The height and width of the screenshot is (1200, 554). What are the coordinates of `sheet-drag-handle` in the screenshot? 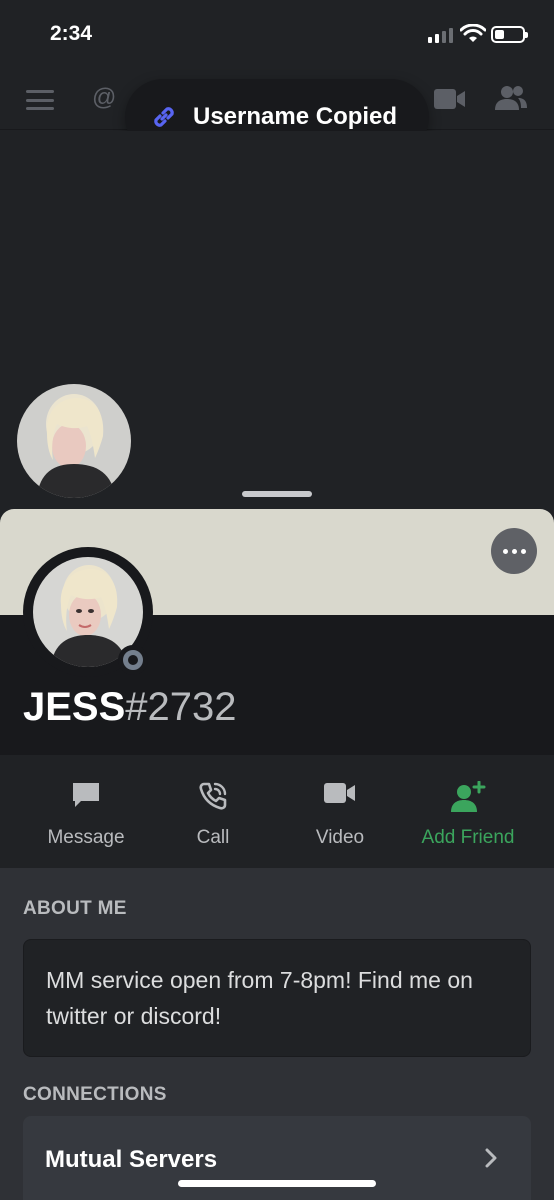 It's located at (277, 494).